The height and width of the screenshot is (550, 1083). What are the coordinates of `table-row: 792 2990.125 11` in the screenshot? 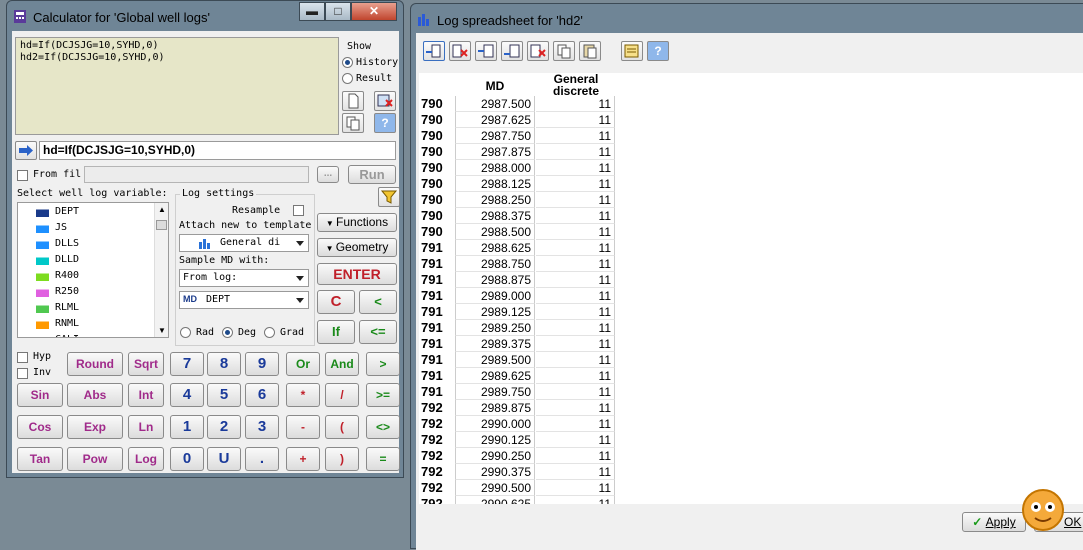 It's located at (517, 440).